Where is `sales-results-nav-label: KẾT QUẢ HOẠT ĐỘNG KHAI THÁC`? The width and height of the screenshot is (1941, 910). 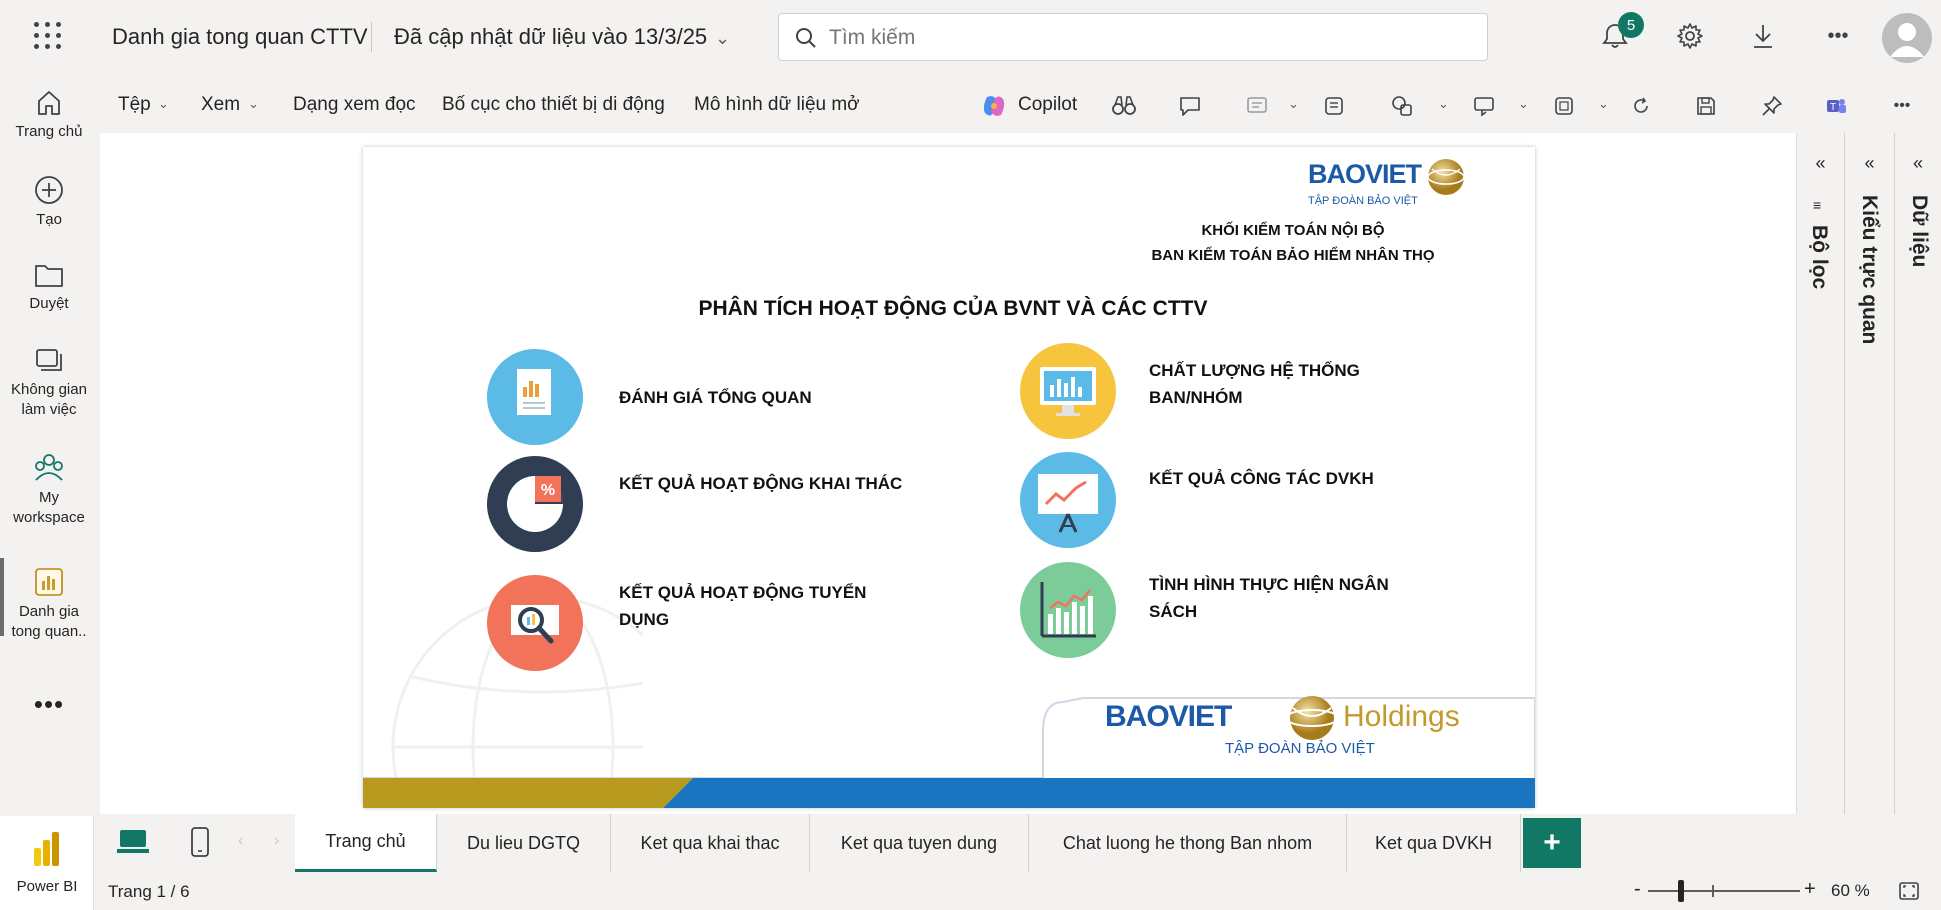
sales-results-nav-label: KẾT QUẢ HOẠT ĐỘNG KHAI THÁC is located at coordinates (779, 483).